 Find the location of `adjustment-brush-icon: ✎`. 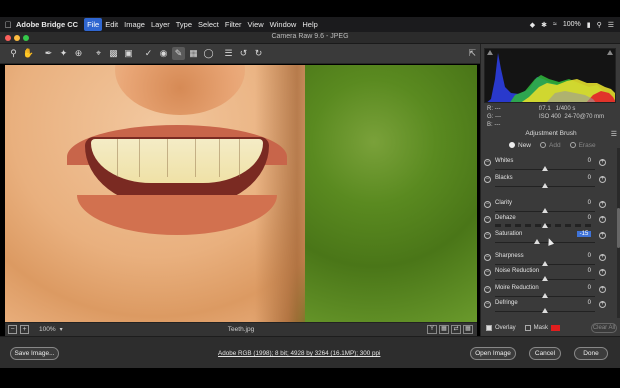

adjustment-brush-icon: ✎ is located at coordinates (178, 53).